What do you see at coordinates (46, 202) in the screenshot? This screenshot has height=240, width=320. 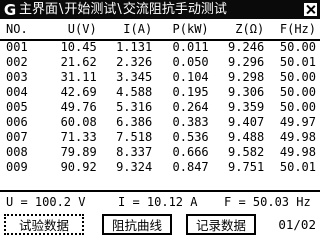 I see `voltage-readout: U = 100.2 V` at bounding box center [46, 202].